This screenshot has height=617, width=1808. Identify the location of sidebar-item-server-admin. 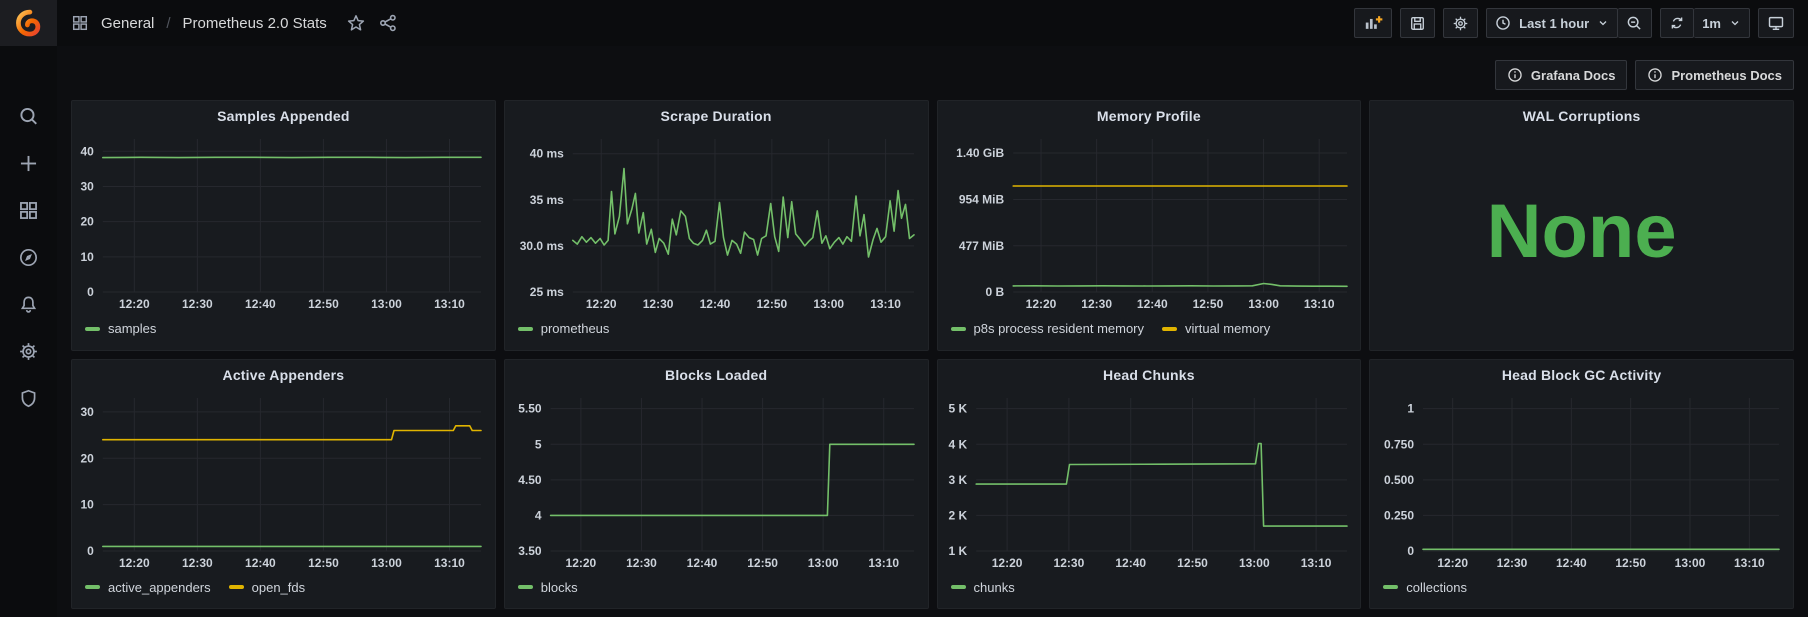
(28, 398).